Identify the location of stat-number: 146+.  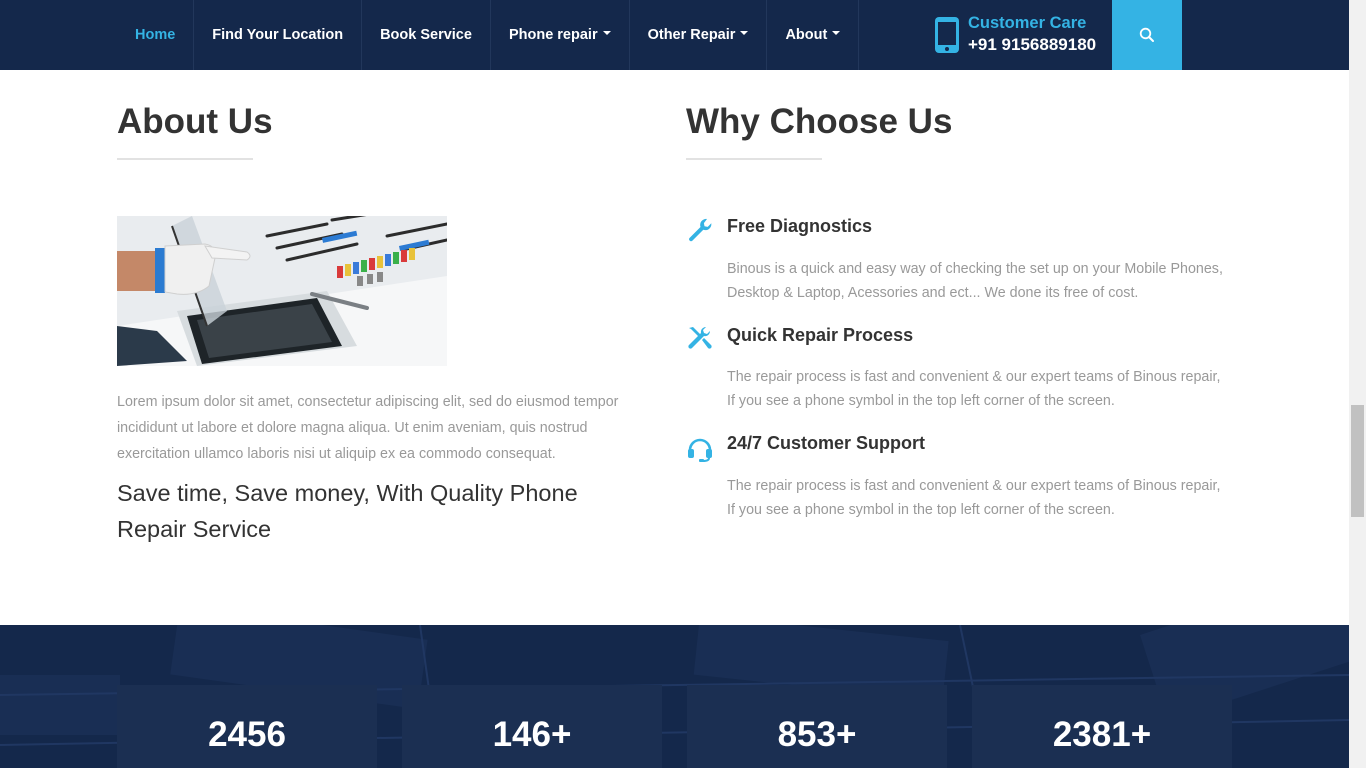
(532, 734).